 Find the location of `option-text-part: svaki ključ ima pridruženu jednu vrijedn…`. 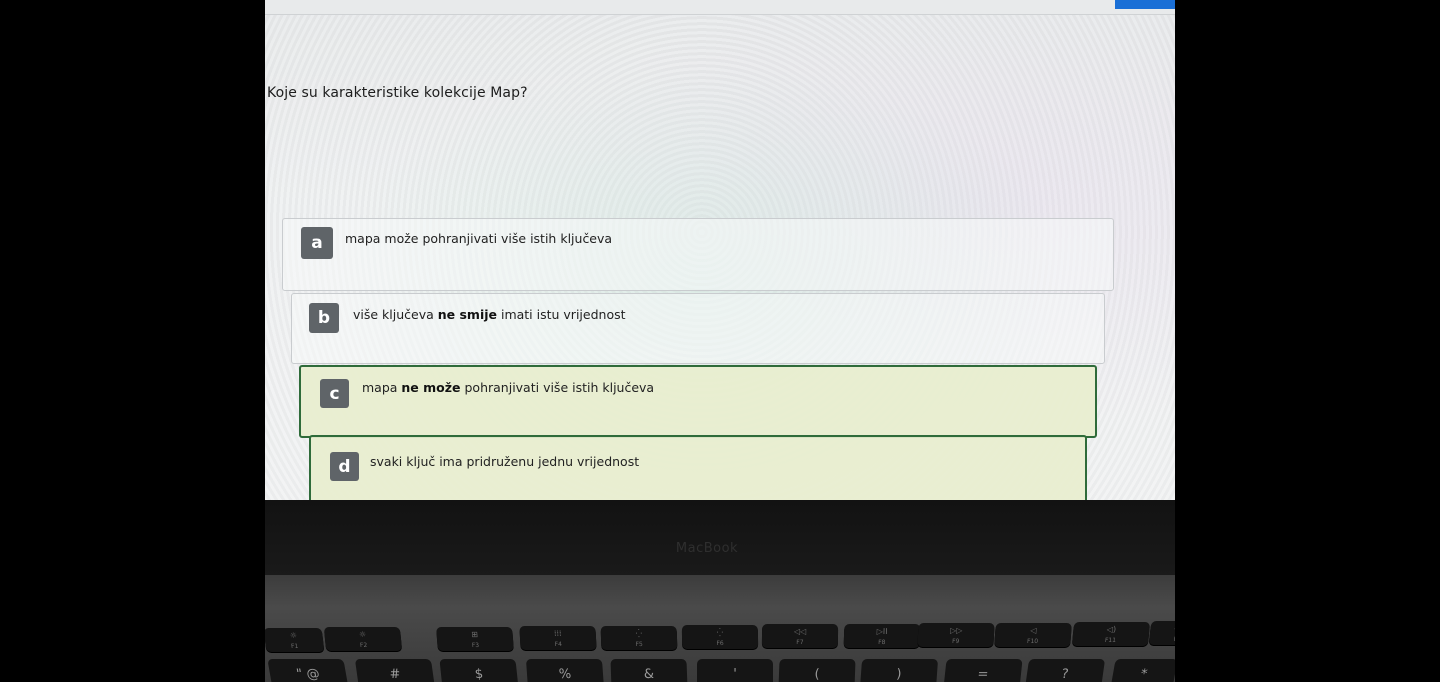

option-text-part: svaki ključ ima pridruženu jednu vrijedn… is located at coordinates (505, 461).